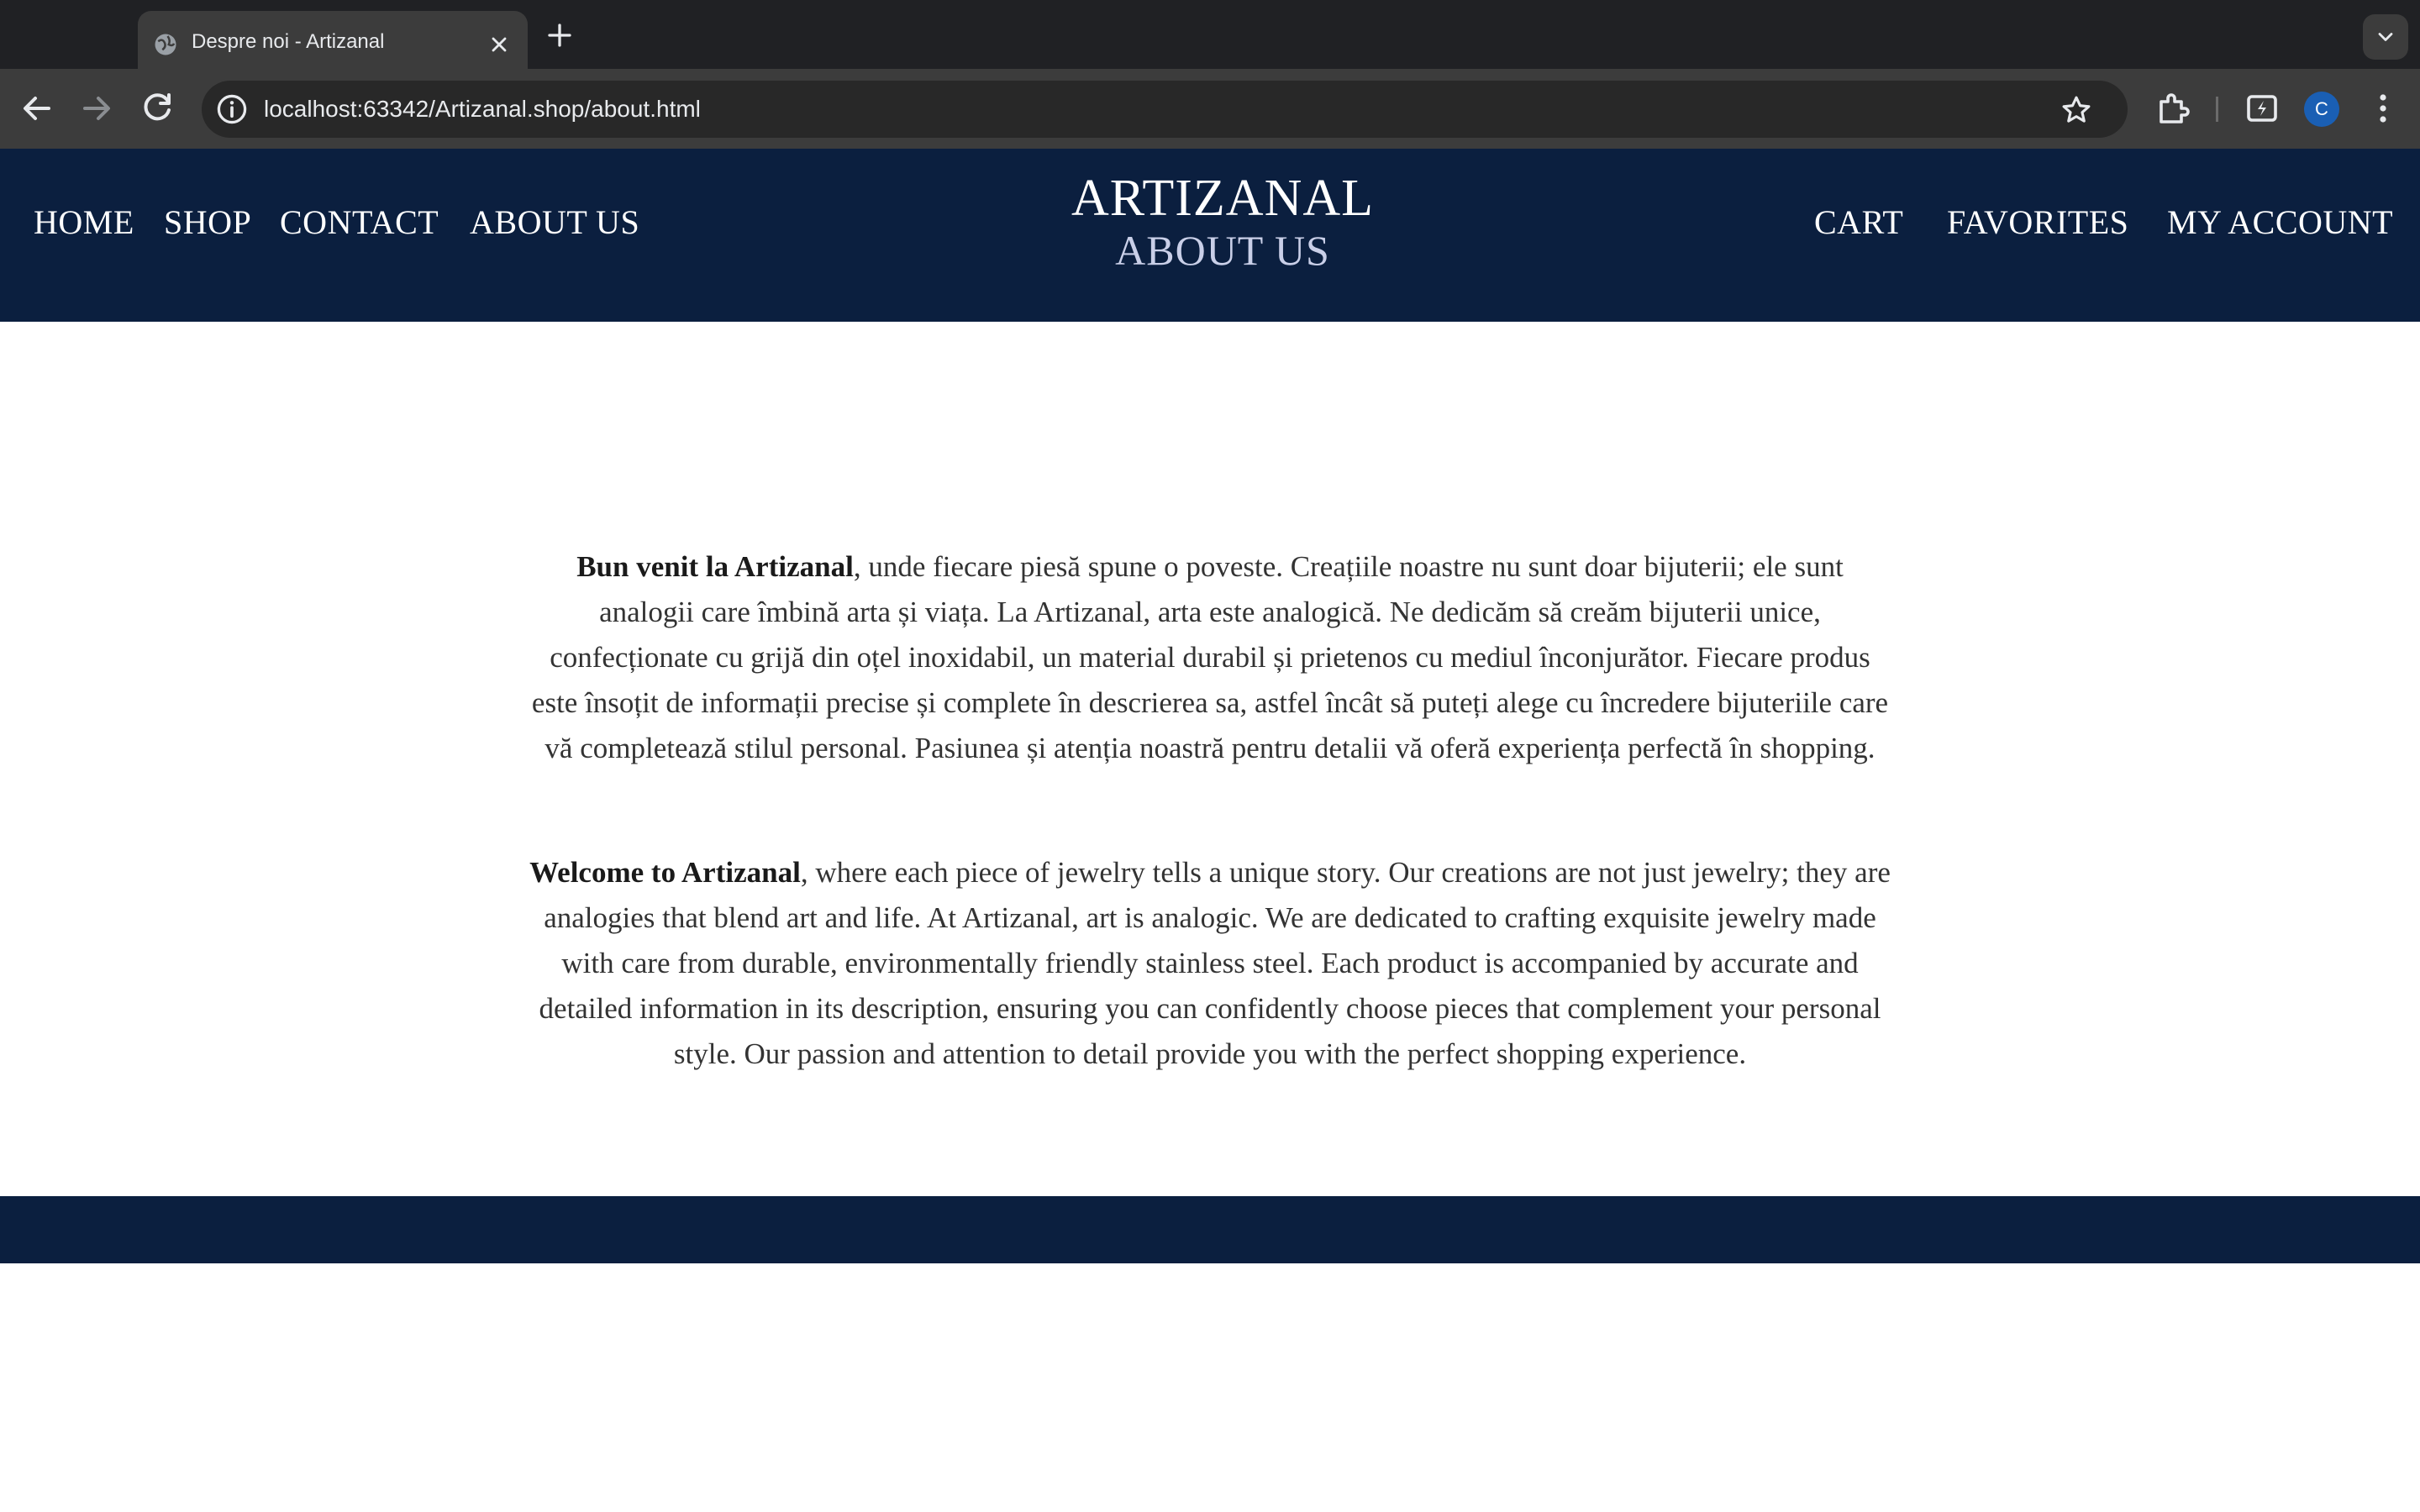 The width and height of the screenshot is (2420, 1512). I want to click on profile-avatar: C, so click(2322, 109).